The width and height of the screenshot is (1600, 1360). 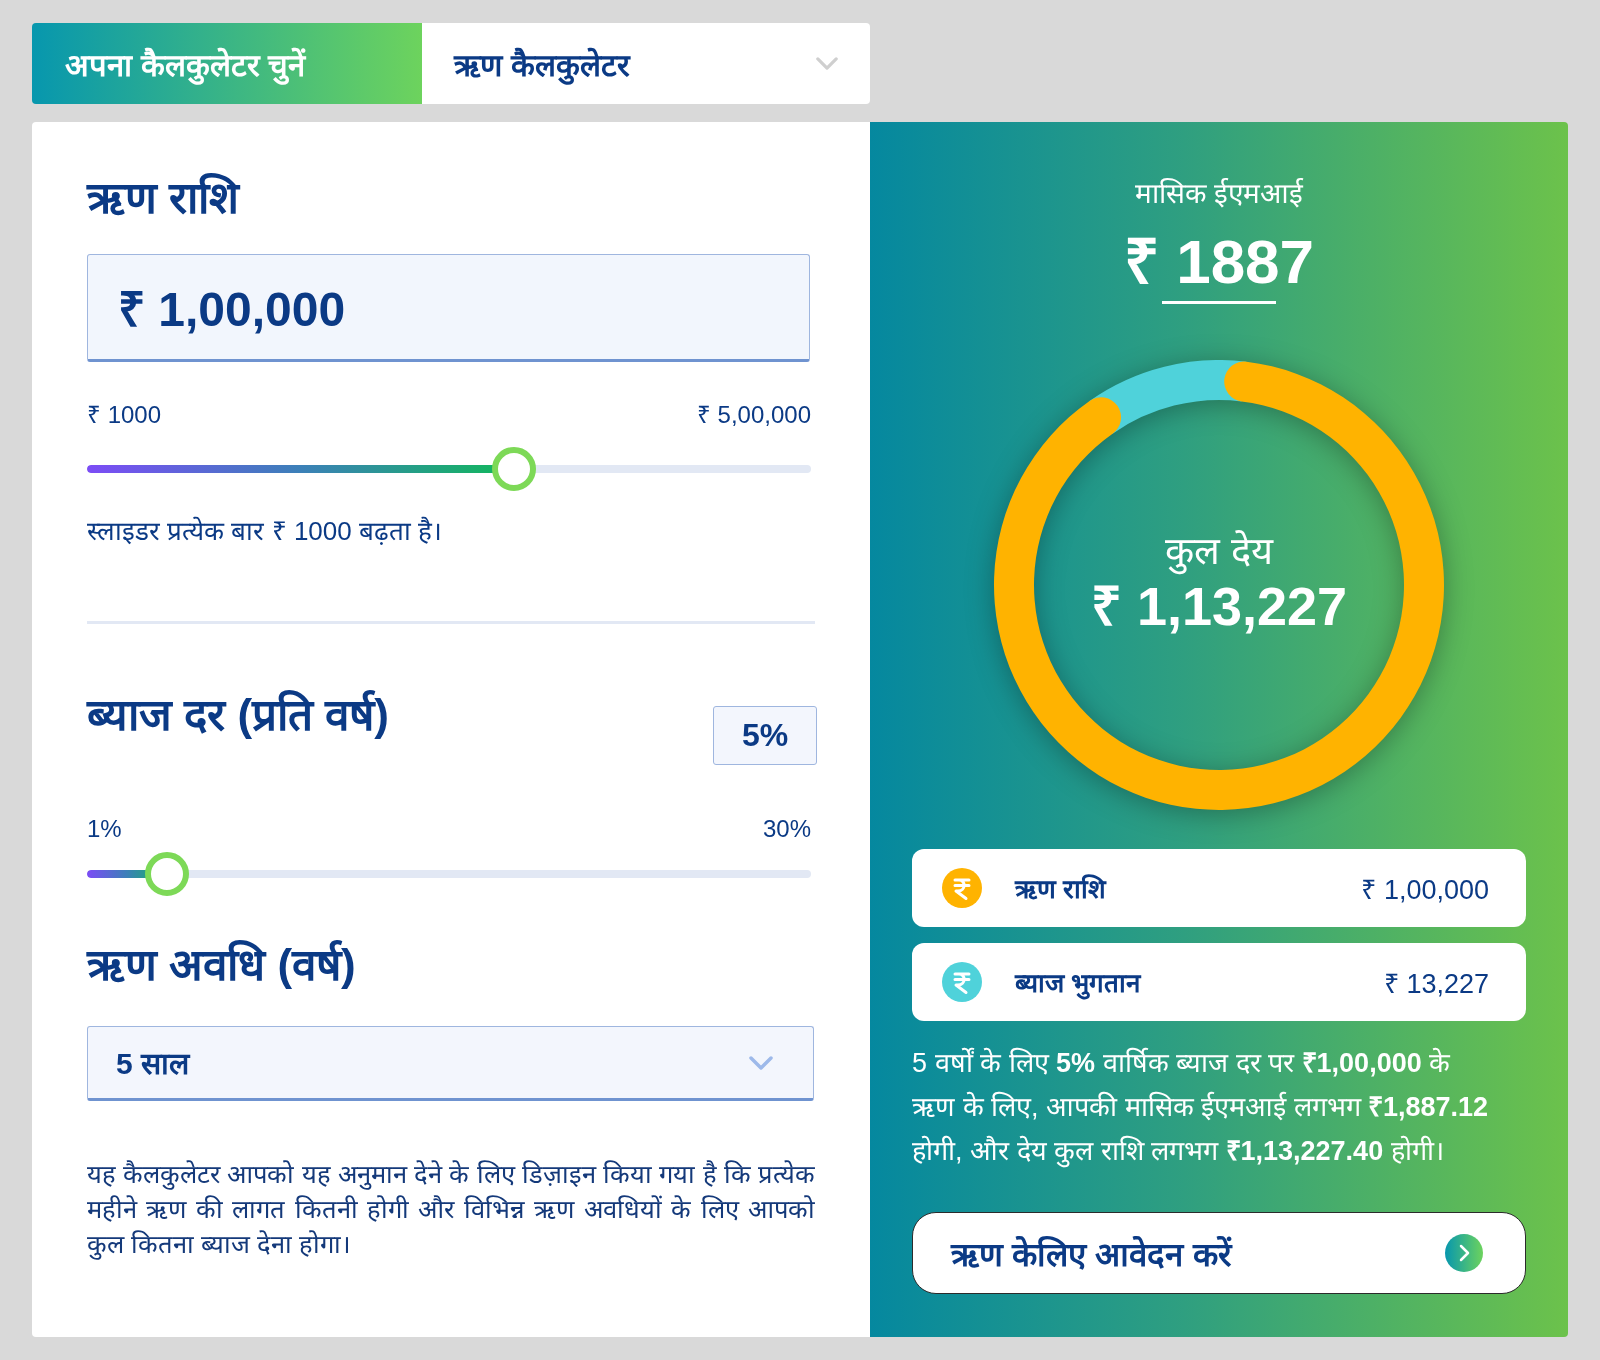 What do you see at coordinates (753, 415) in the screenshot?
I see `slider-max-label: ₹ 5,00,000` at bounding box center [753, 415].